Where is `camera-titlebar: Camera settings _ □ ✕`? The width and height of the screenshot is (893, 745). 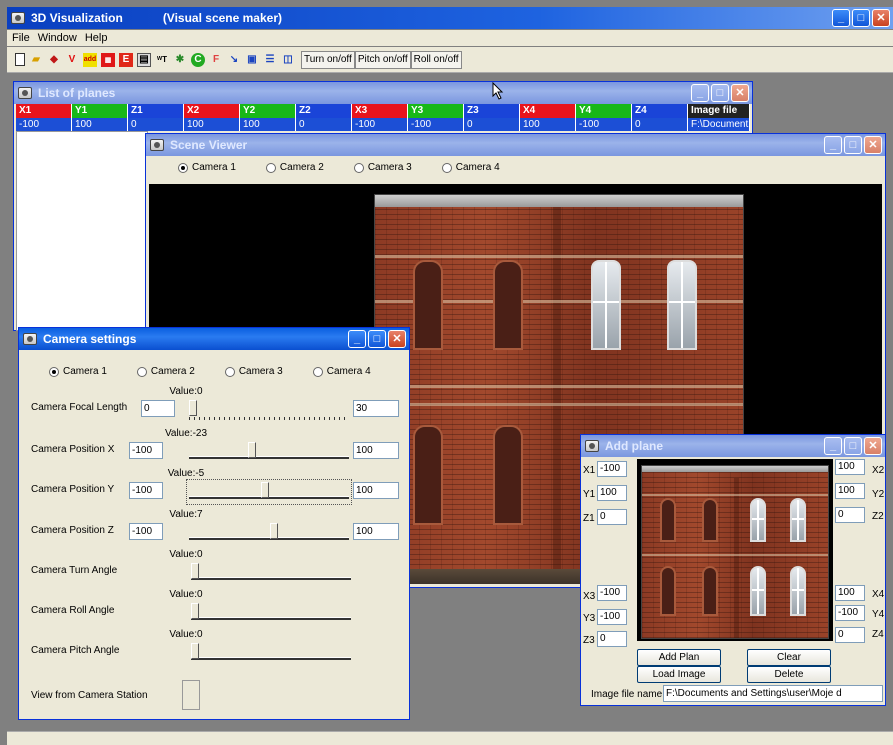 camera-titlebar: Camera settings _ □ ✕ is located at coordinates (214, 339).